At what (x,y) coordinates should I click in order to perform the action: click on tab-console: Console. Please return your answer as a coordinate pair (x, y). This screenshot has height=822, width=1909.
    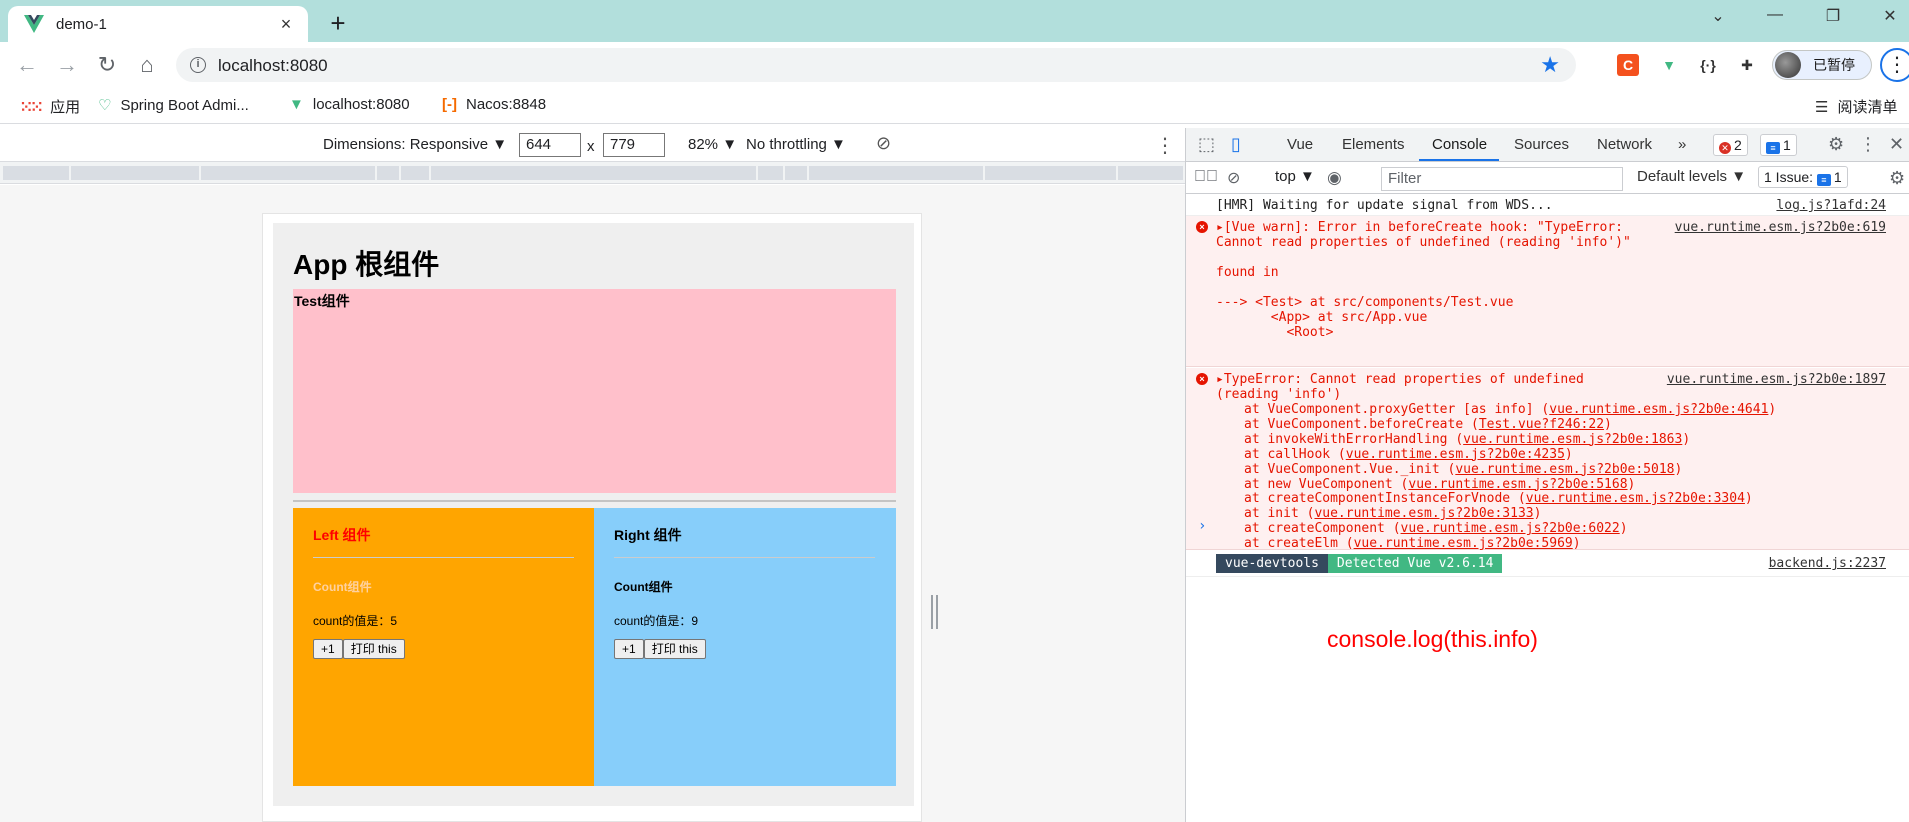
    Looking at the image, I should click on (1459, 144).